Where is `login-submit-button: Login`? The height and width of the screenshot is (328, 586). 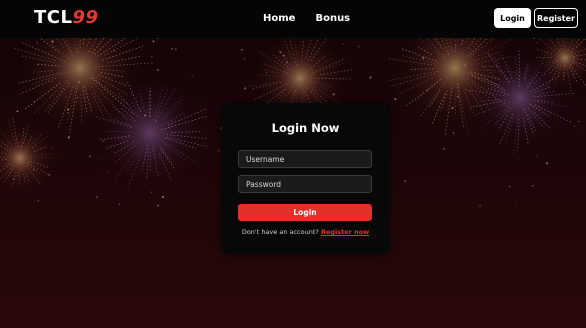 login-submit-button: Login is located at coordinates (305, 212).